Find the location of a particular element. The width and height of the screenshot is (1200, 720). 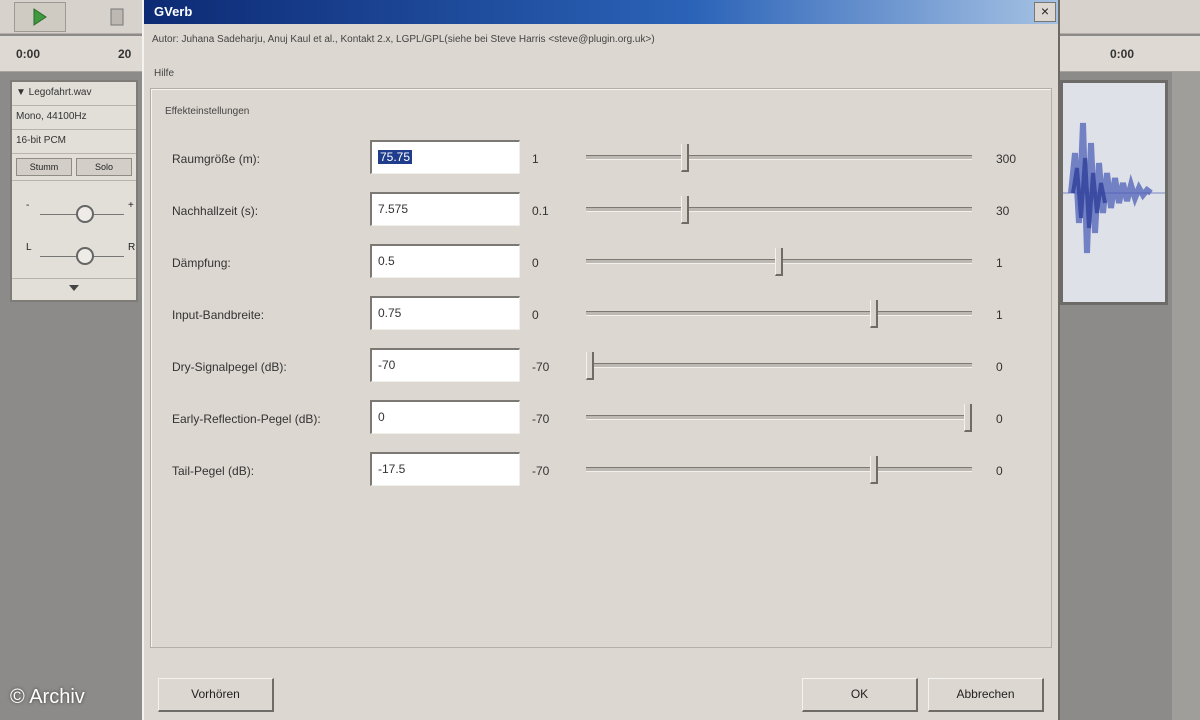

param-value-input: 0.75 is located at coordinates (445, 313).